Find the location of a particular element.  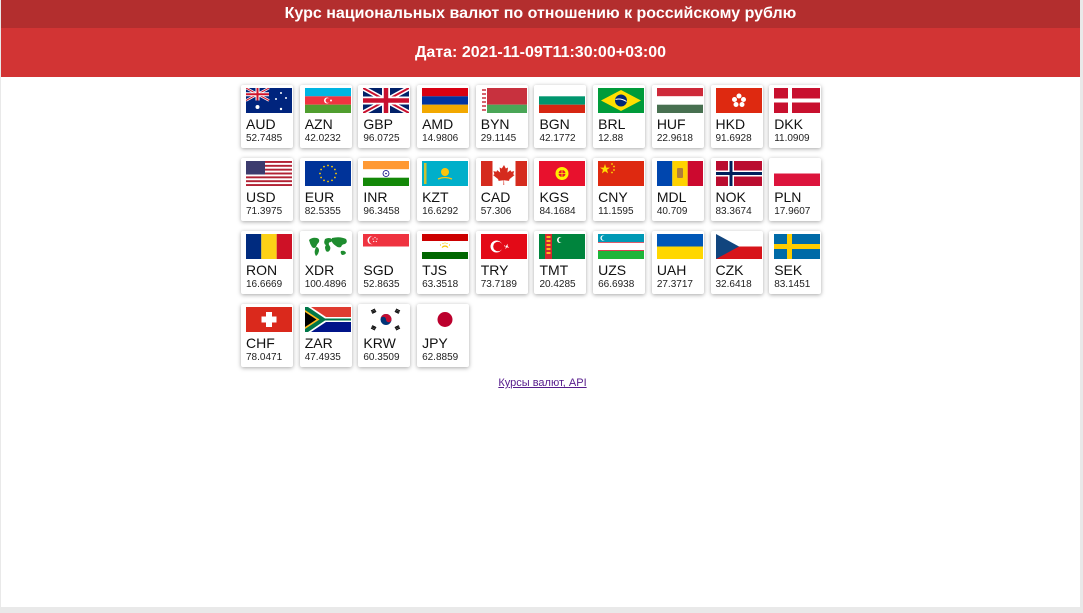

currency-code: BYN is located at coordinates (495, 124).